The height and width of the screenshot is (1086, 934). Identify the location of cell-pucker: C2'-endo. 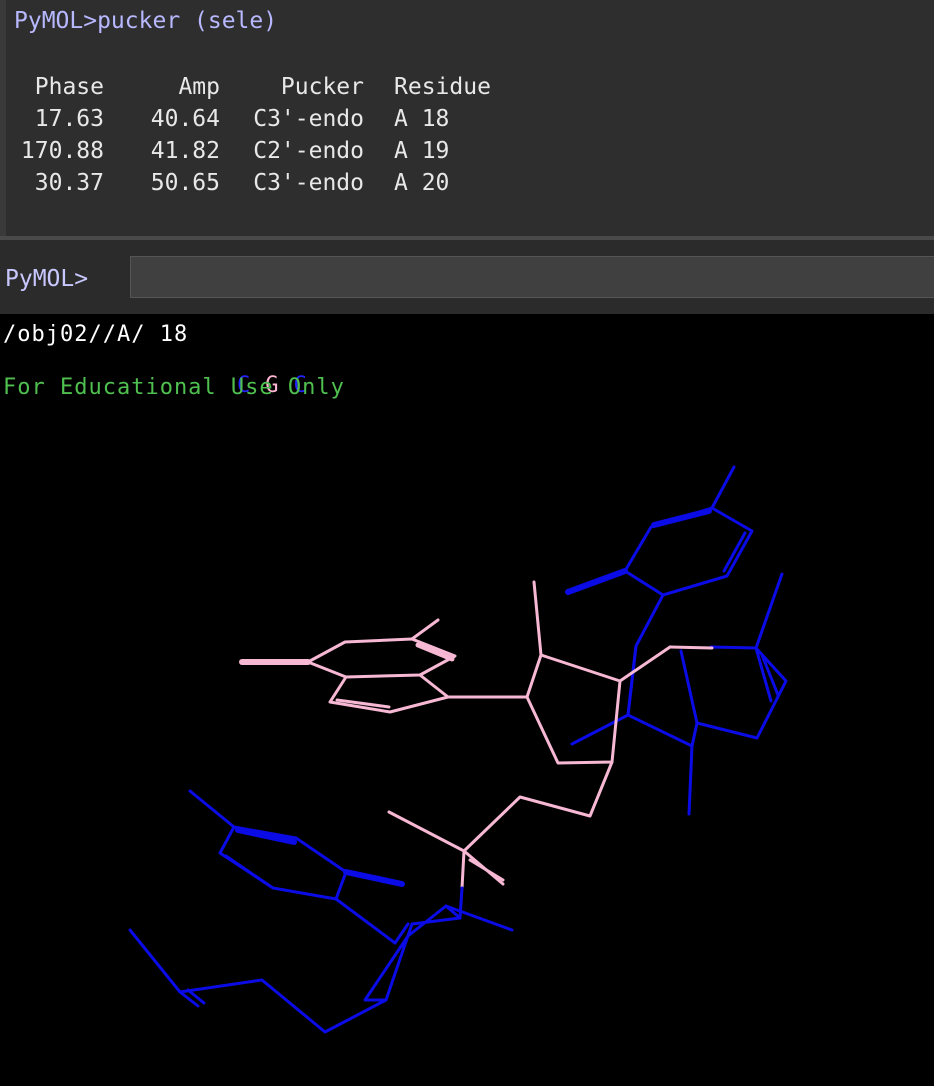
(308, 151).